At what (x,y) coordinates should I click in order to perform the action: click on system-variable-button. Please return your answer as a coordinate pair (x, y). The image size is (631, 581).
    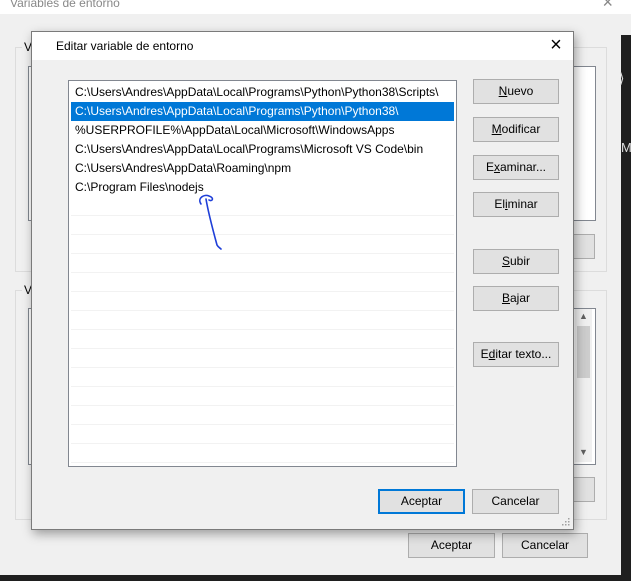
    Looking at the image, I should click on (583, 489).